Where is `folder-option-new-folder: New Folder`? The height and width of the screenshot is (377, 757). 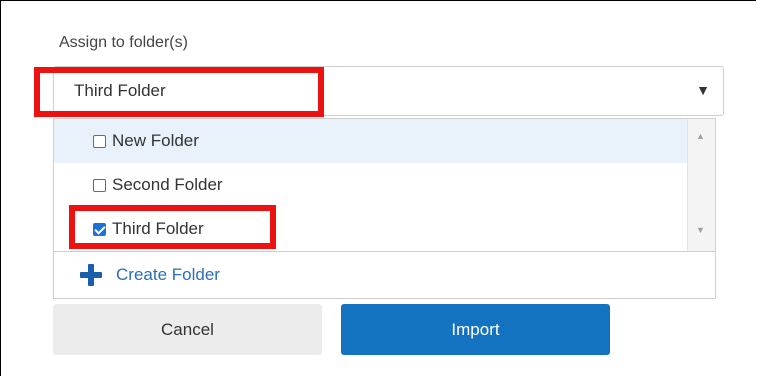 folder-option-new-folder: New Folder is located at coordinates (370, 141).